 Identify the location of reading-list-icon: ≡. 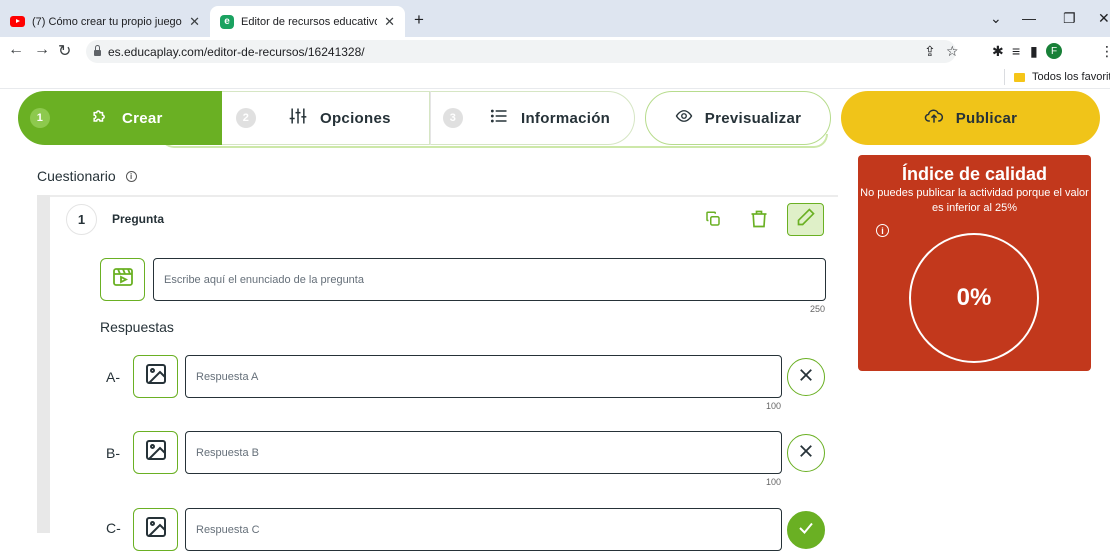
(1016, 51).